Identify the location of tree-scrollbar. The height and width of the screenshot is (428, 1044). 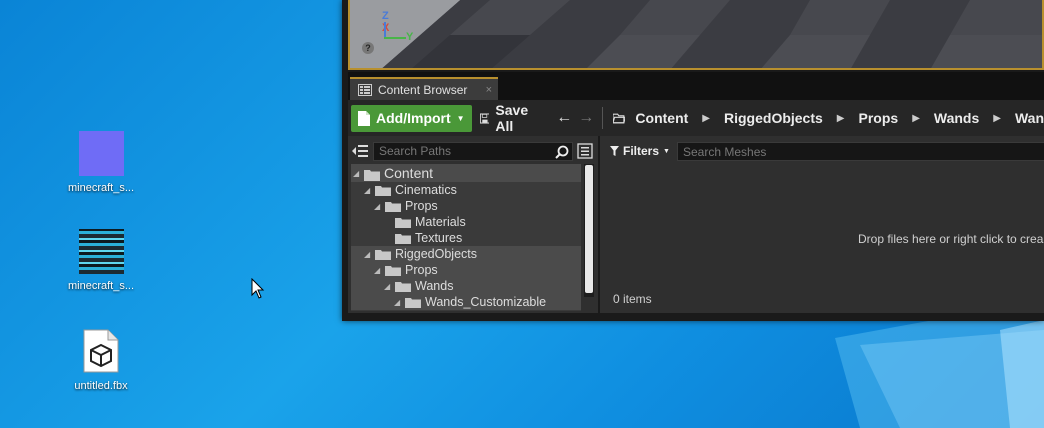
(589, 230).